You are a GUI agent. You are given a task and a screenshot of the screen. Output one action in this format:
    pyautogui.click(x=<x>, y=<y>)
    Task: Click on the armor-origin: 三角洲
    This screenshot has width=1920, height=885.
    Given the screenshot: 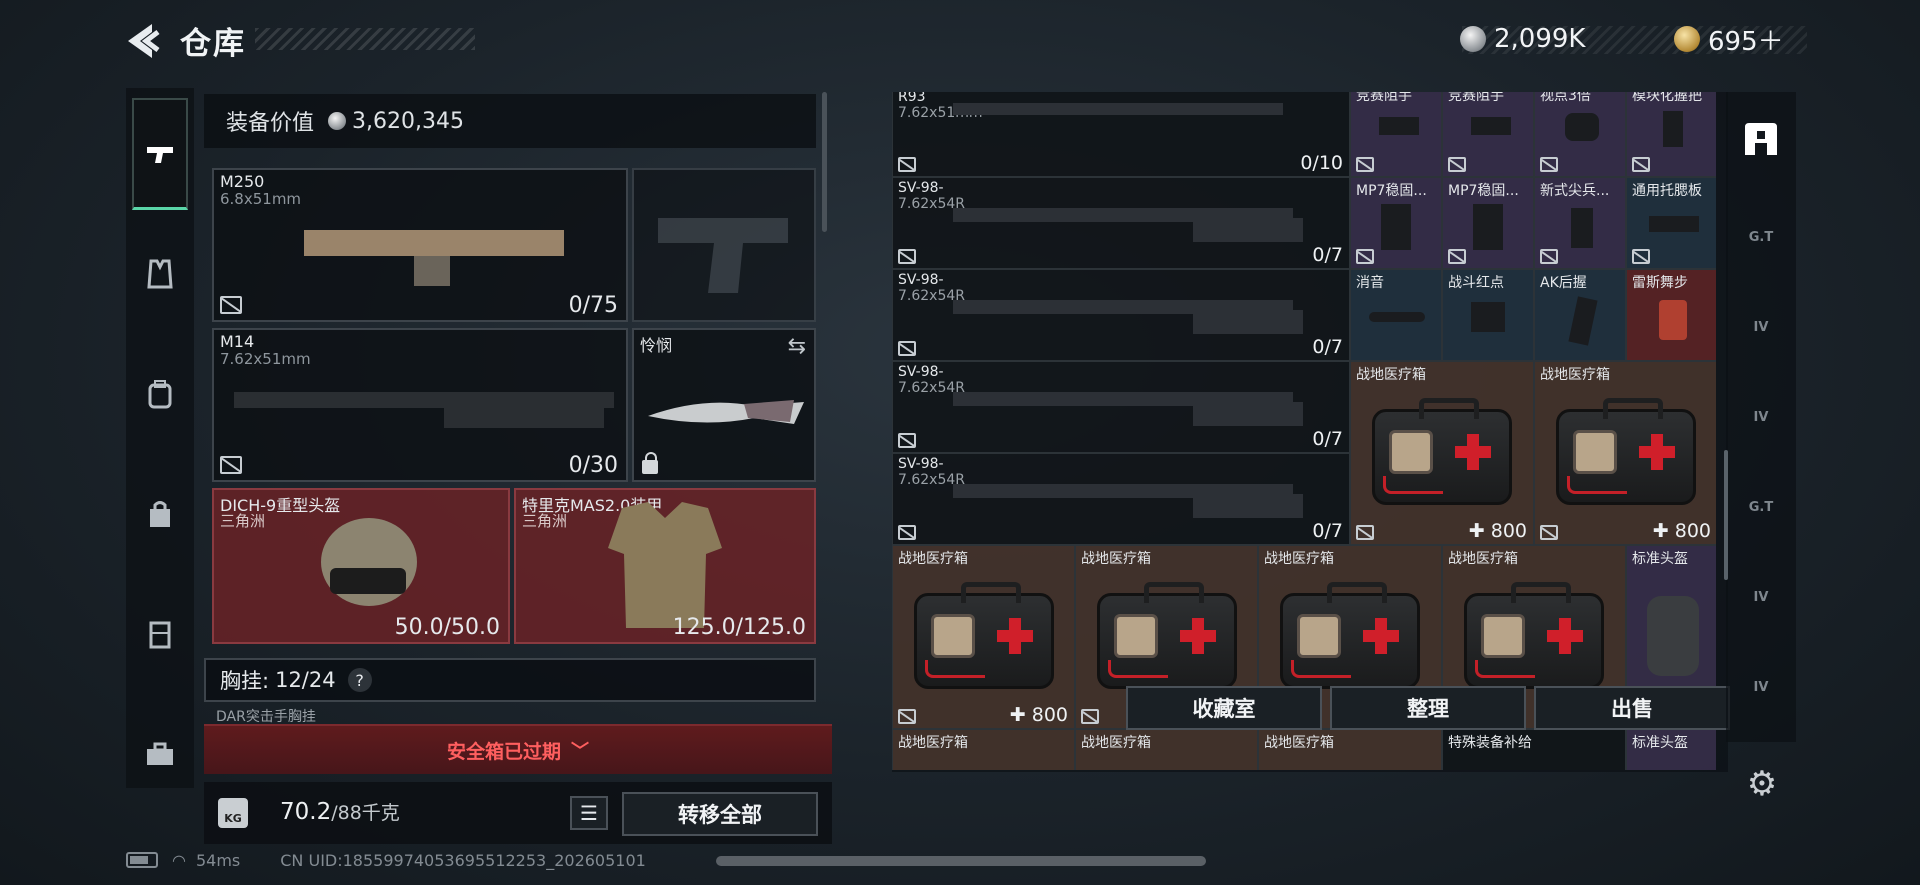 What is the action you would take?
    pyautogui.click(x=545, y=521)
    